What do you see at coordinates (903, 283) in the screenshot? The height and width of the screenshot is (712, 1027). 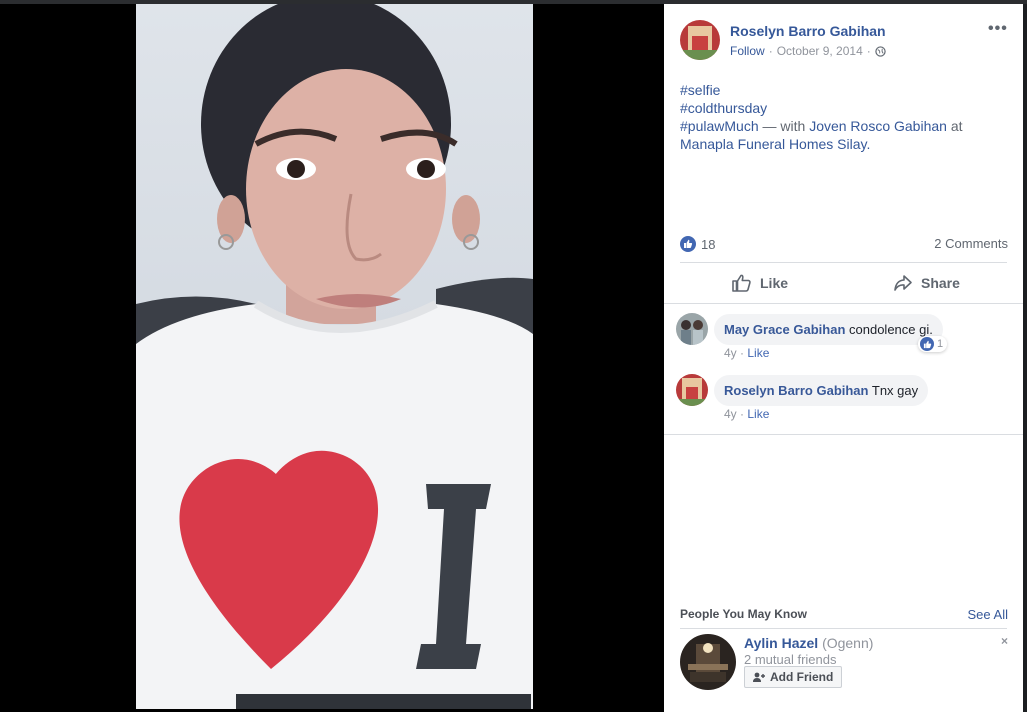 I see `share-icon` at bounding box center [903, 283].